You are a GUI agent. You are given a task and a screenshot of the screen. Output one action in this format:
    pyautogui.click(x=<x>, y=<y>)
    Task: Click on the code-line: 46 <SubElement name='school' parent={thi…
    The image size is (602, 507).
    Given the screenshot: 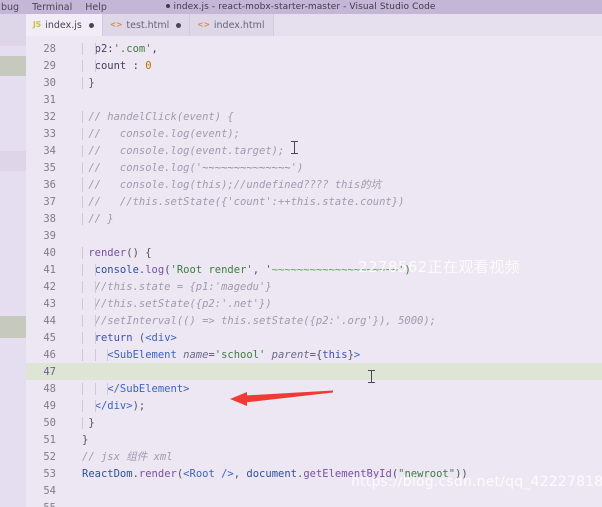 What is the action you would take?
    pyautogui.click(x=314, y=354)
    